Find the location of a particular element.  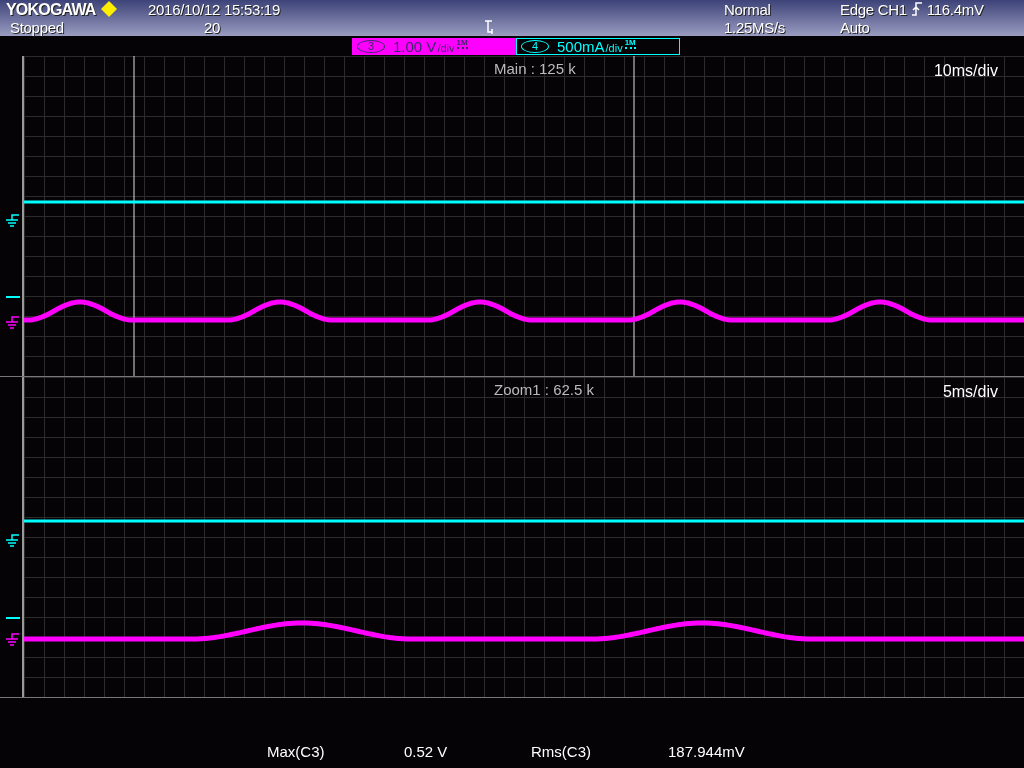

measurement-name: Rms(C3) is located at coordinates (561, 751).